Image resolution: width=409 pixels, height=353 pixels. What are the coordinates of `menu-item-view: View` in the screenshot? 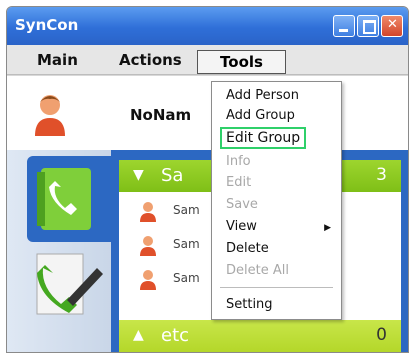 It's located at (241, 226).